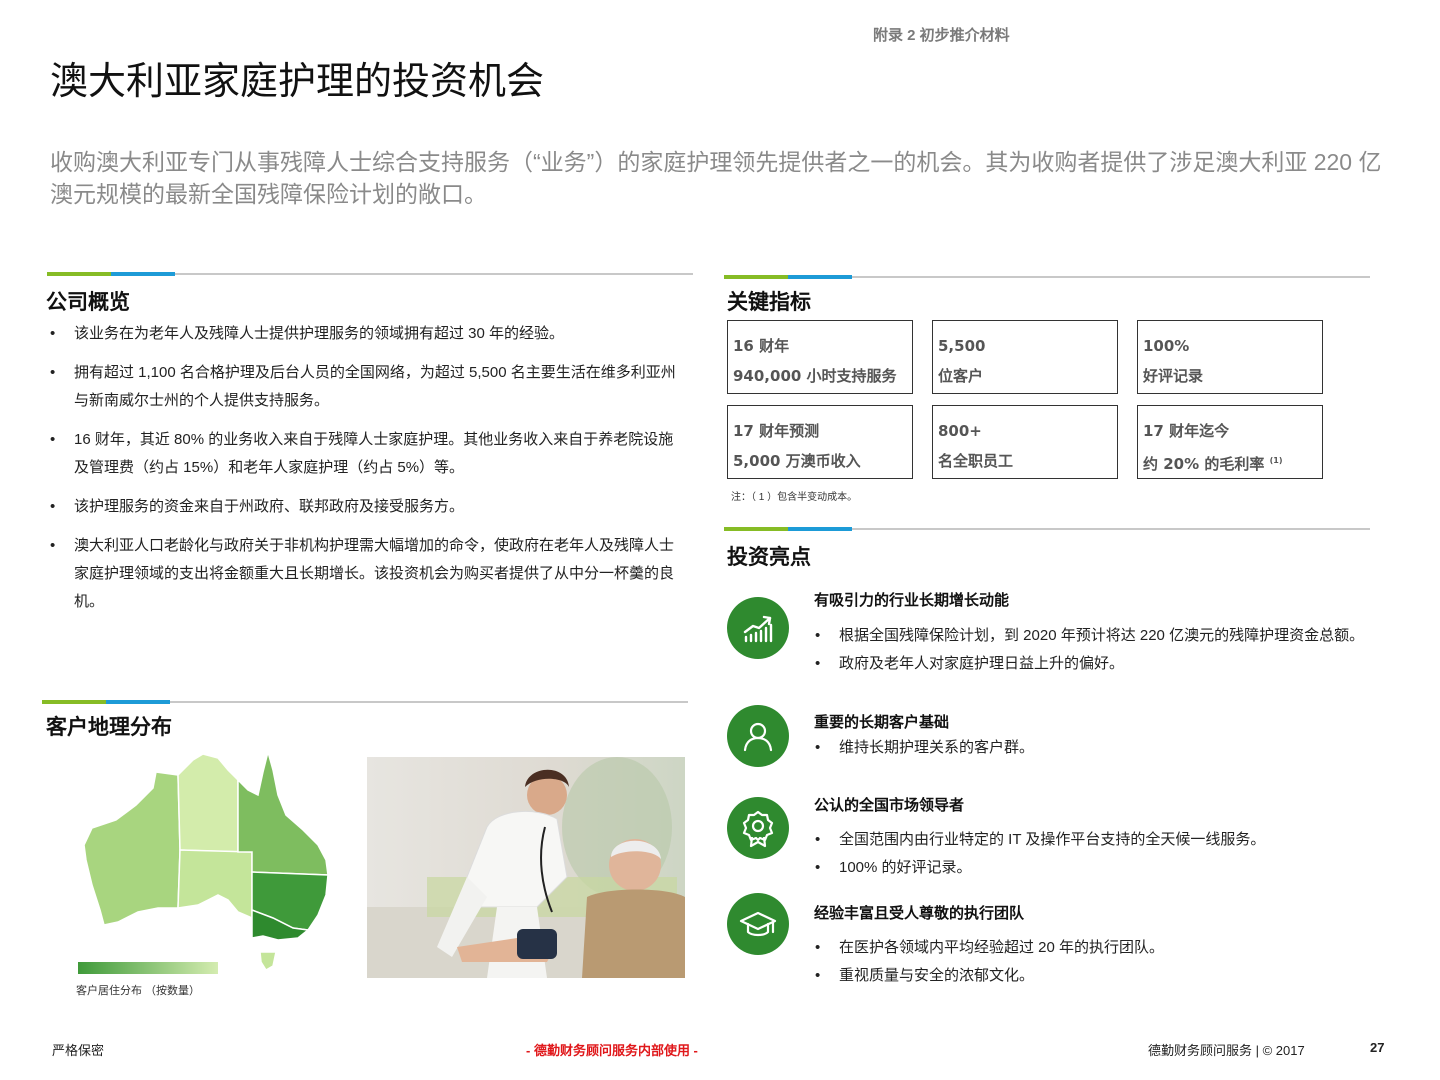 The image size is (1440, 1080). Describe the element at coordinates (769, 557) in the screenshot. I see `highlights-title: 投资亮点` at that location.